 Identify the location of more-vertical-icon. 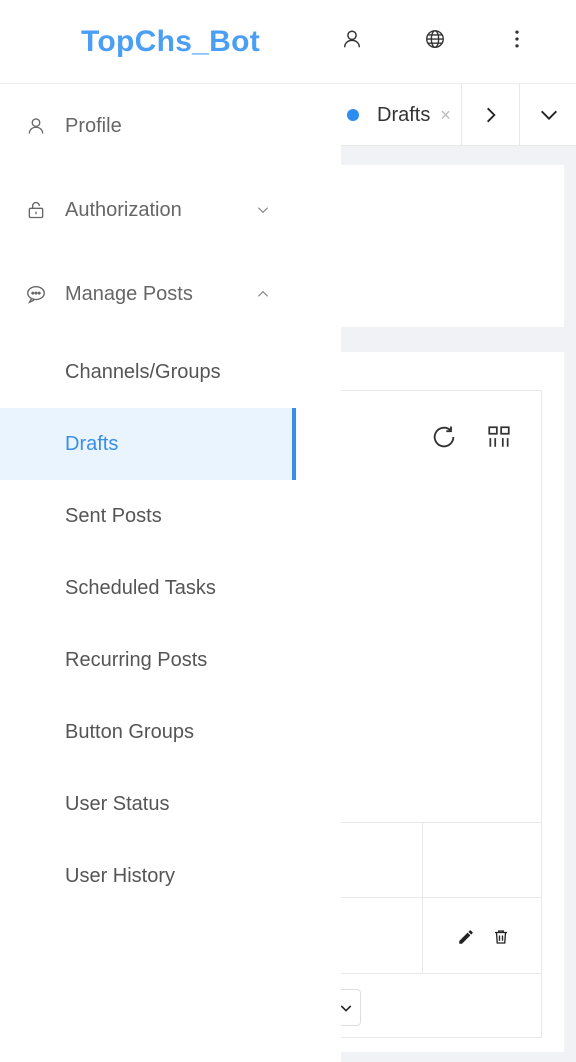
(517, 39).